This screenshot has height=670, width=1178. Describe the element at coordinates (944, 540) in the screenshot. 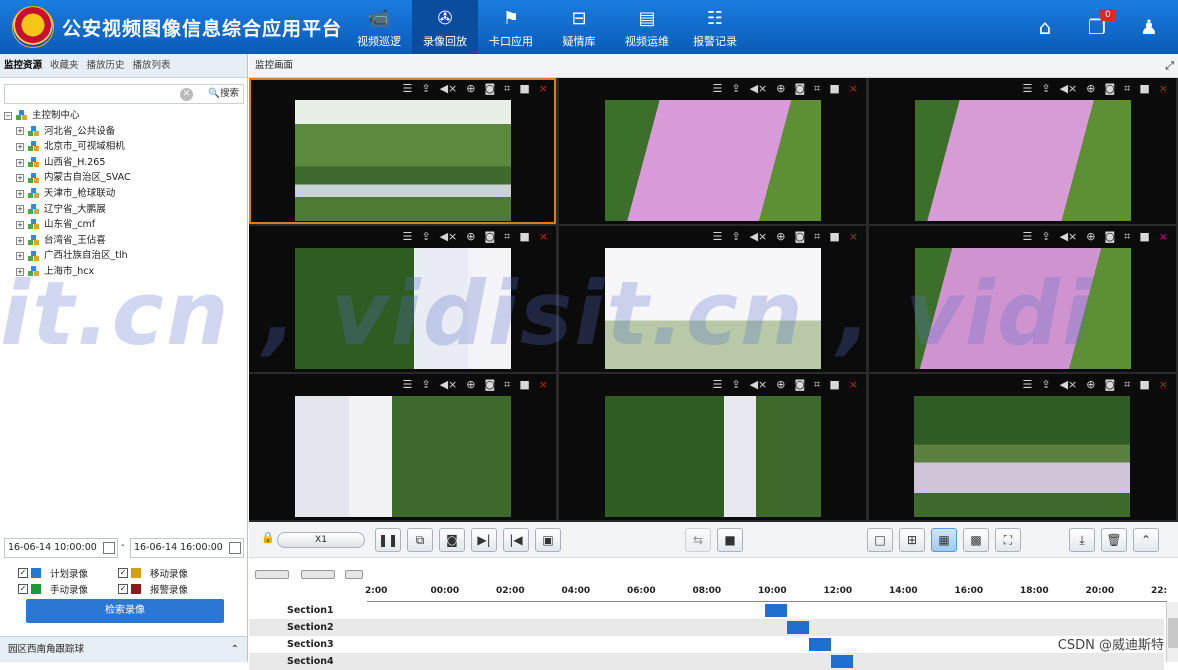

I see `layout-9-button: ▦` at that location.